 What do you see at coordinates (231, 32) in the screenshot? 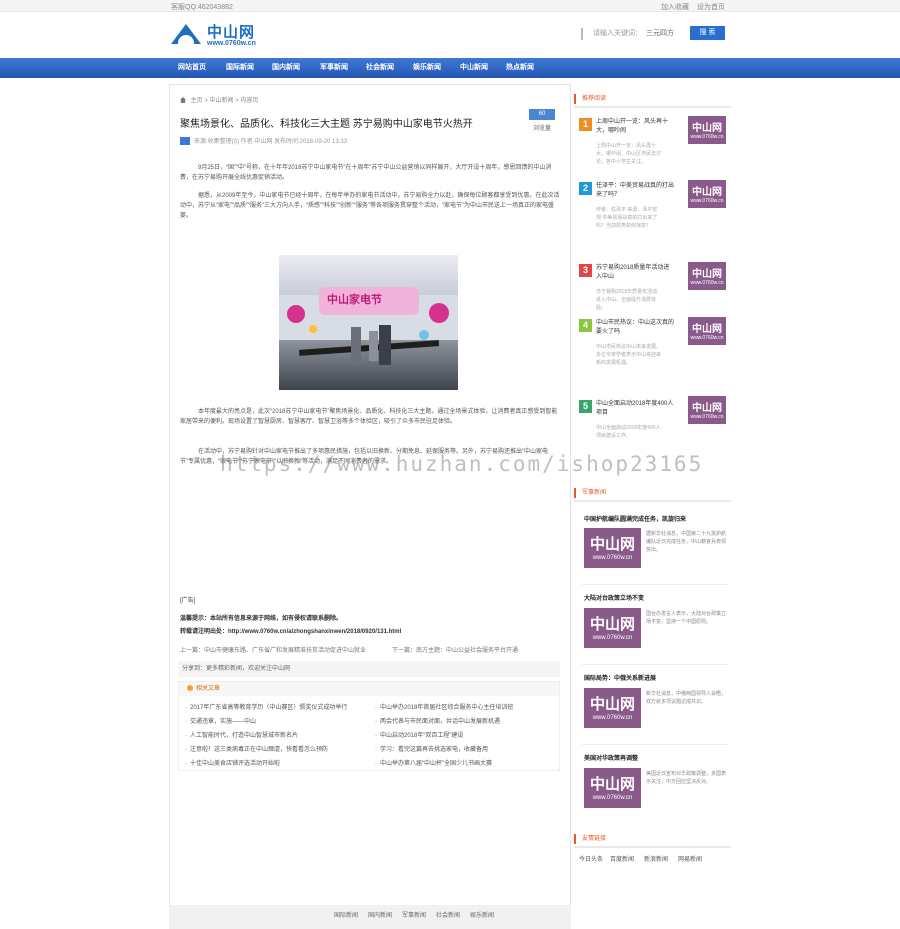
I see `logo-text: 中山网` at bounding box center [231, 32].